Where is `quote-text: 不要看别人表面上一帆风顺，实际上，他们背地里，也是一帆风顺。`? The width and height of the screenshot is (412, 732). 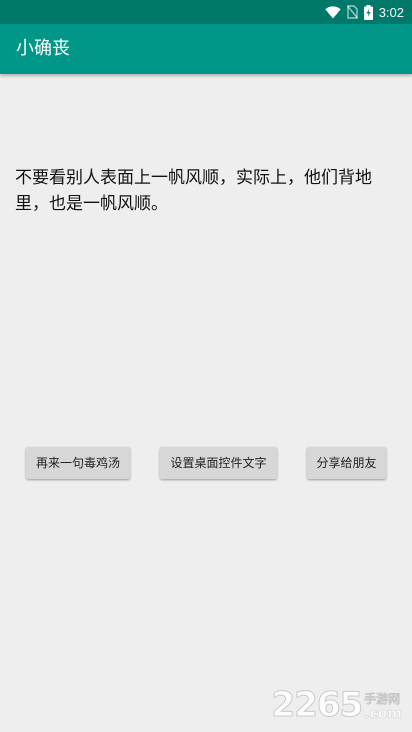 quote-text: 不要看别人表面上一帆风顺，实际上，他们背地里，也是一帆风顺。 is located at coordinates (193, 191).